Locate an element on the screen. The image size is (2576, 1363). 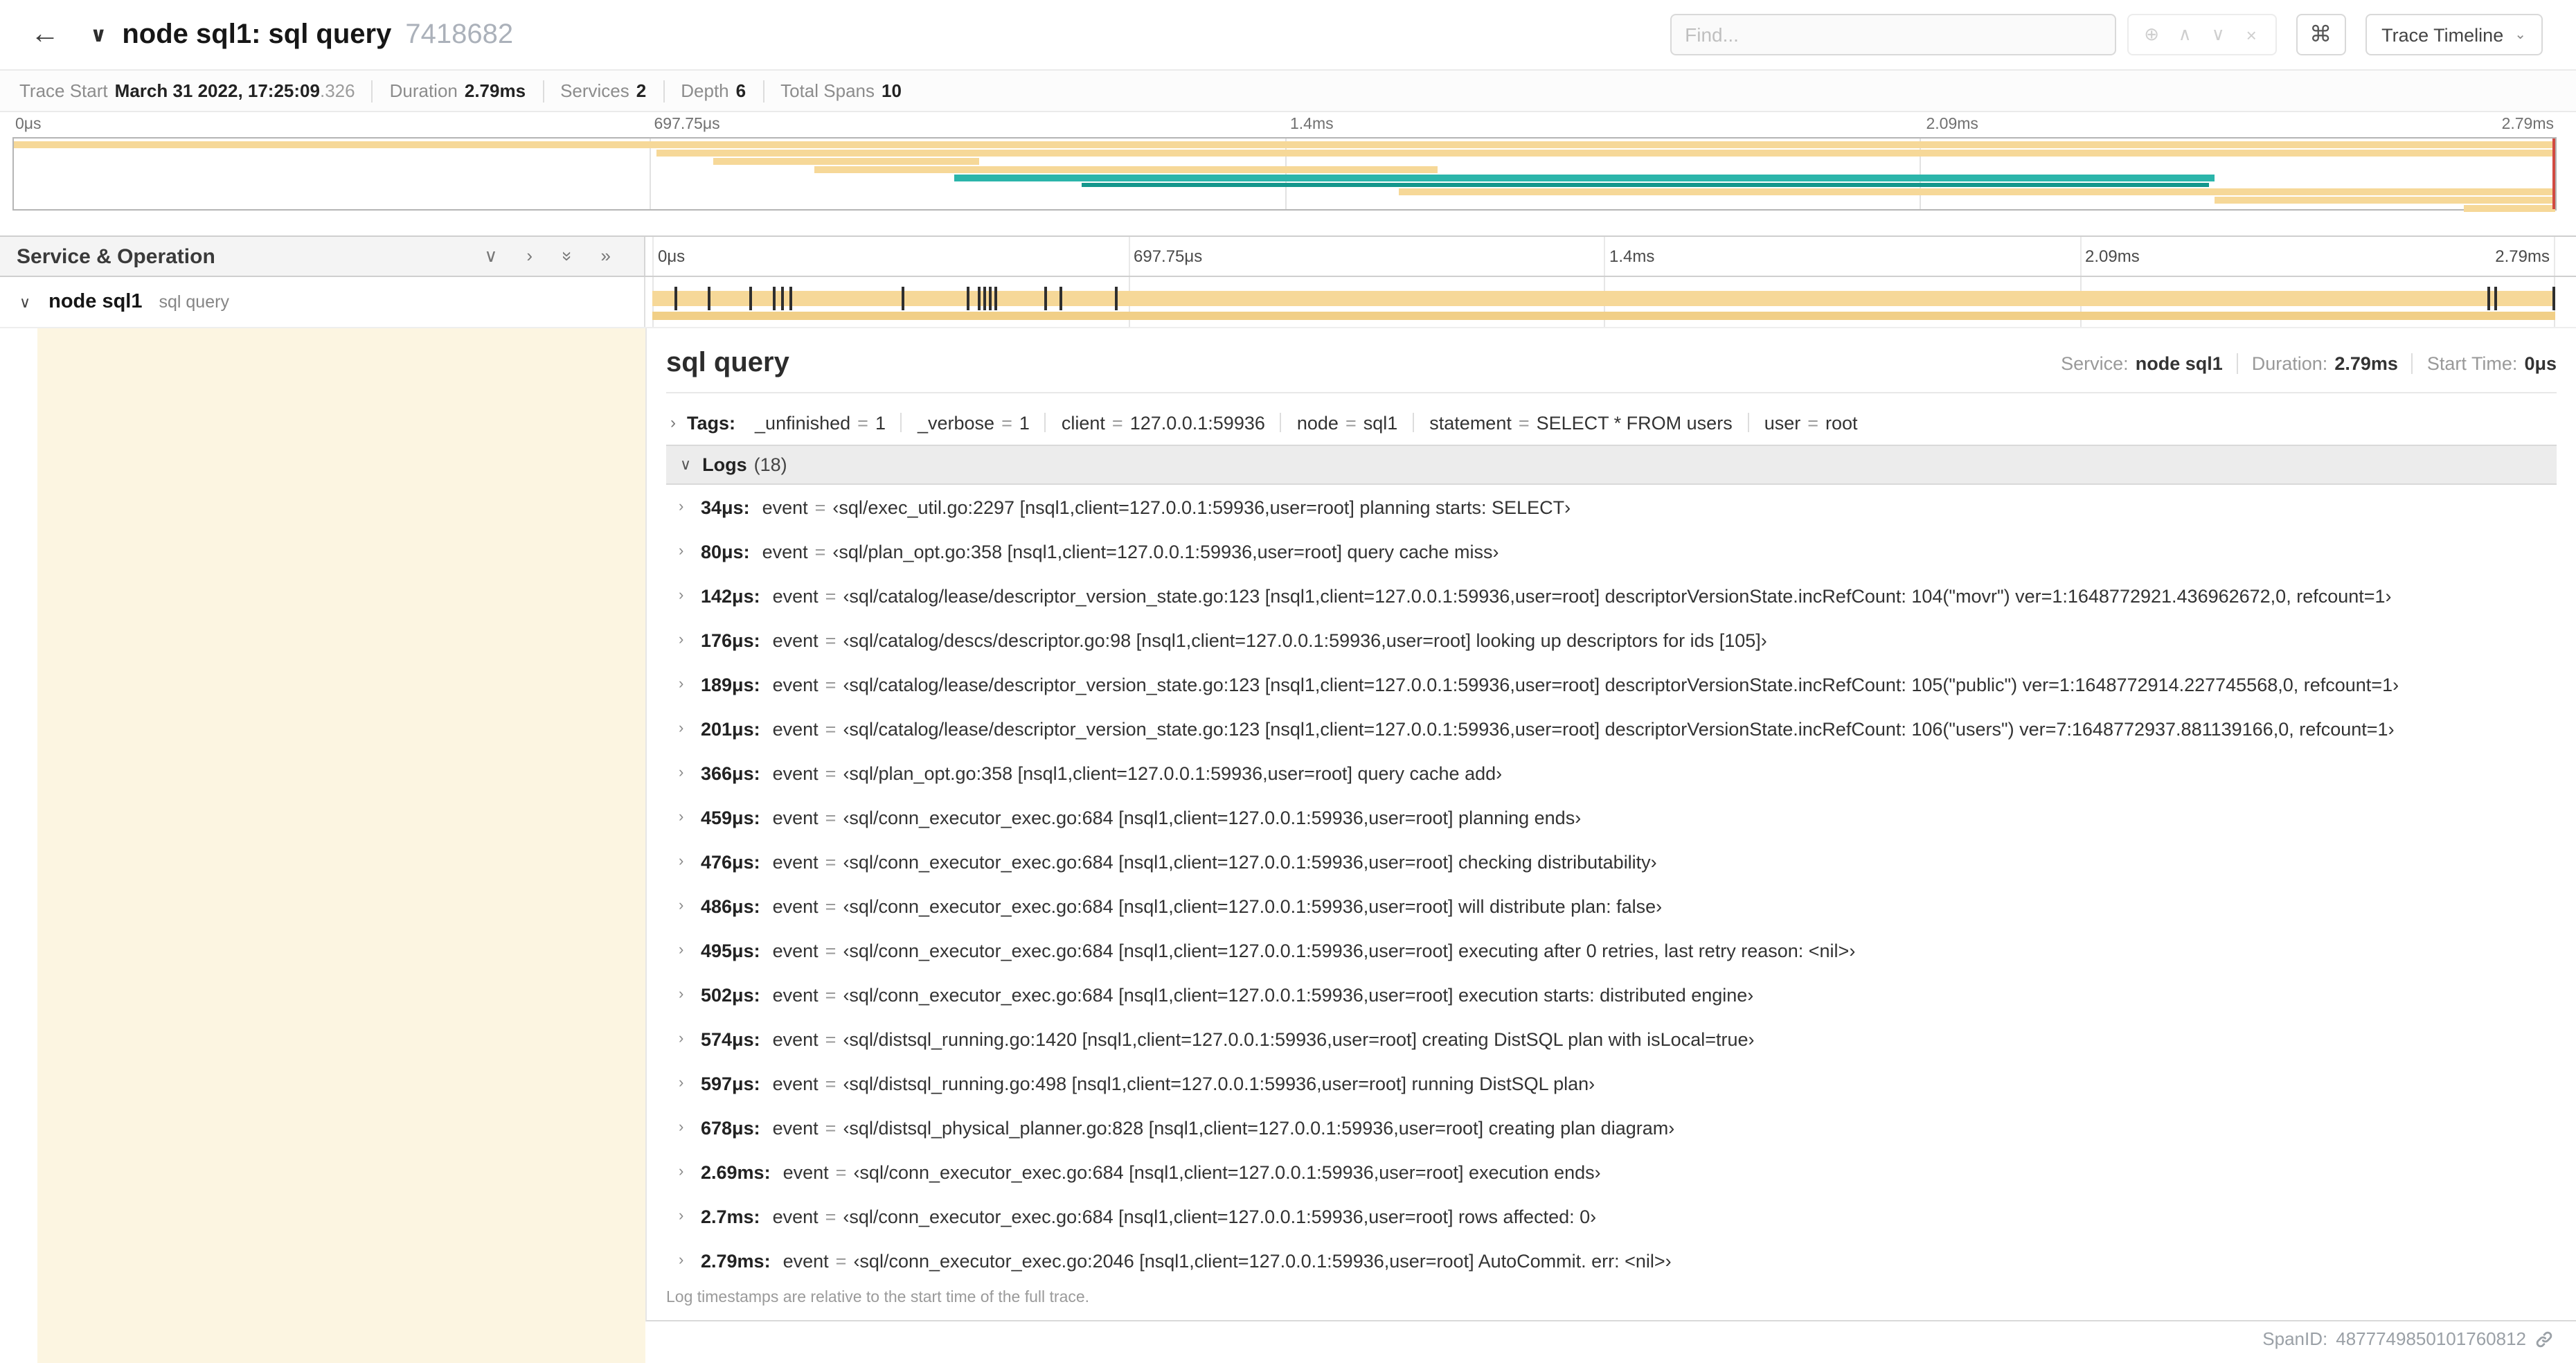
meta-label: Duration: is located at coordinates (2289, 363).